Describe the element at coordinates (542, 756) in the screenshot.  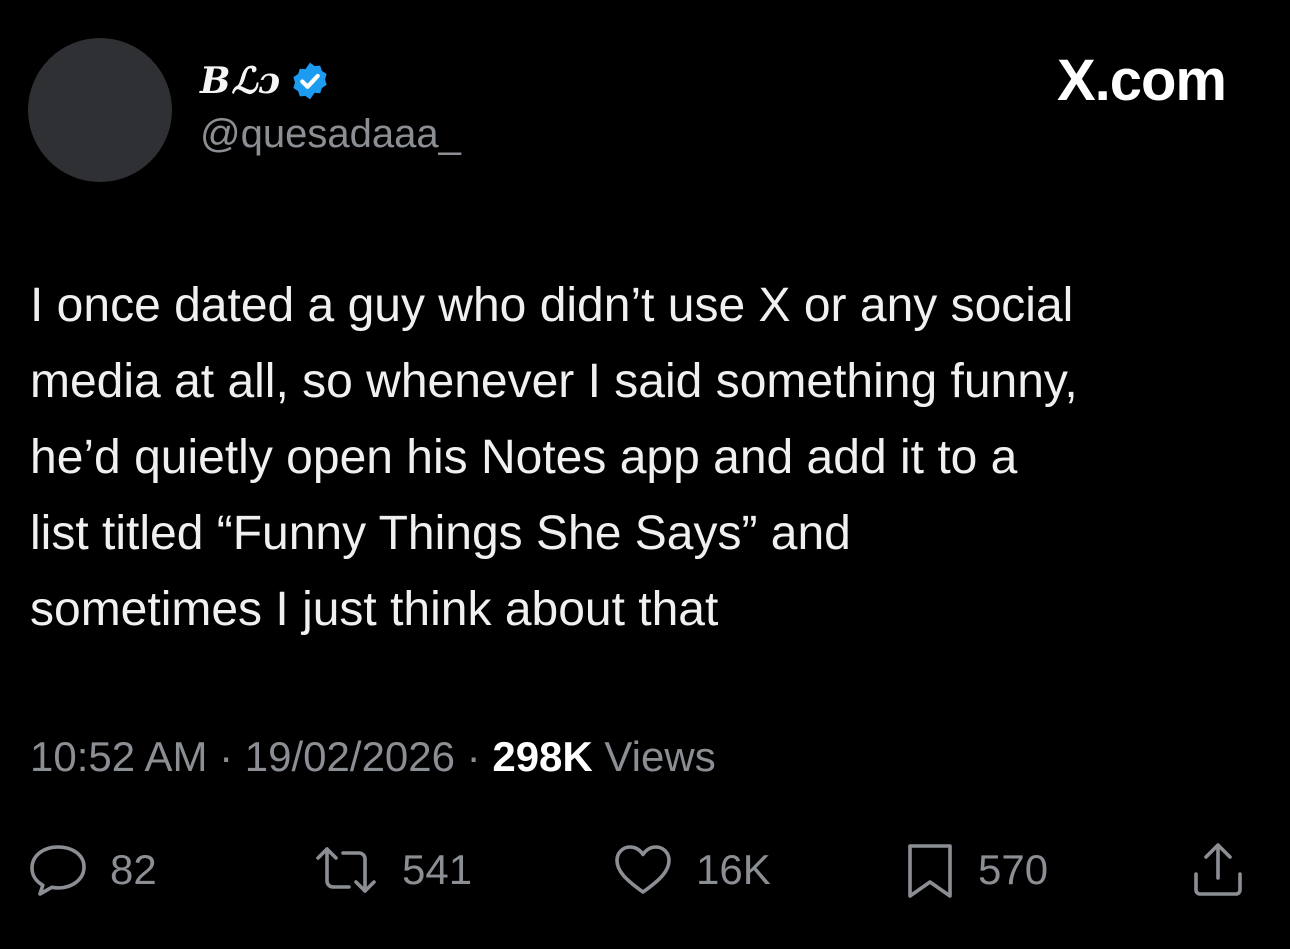
I see `views-count: 298K` at that location.